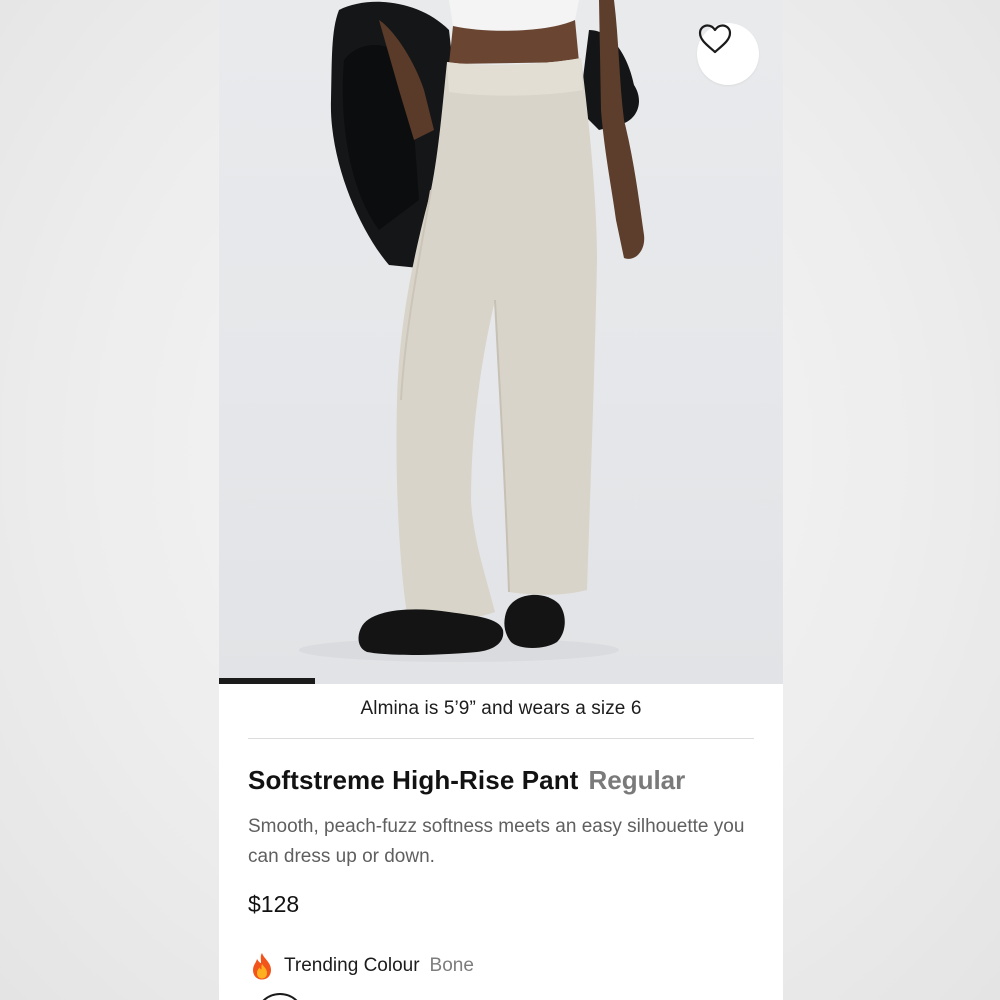 The height and width of the screenshot is (1000, 1000). Describe the element at coordinates (501, 738) in the screenshot. I see `divider` at that location.